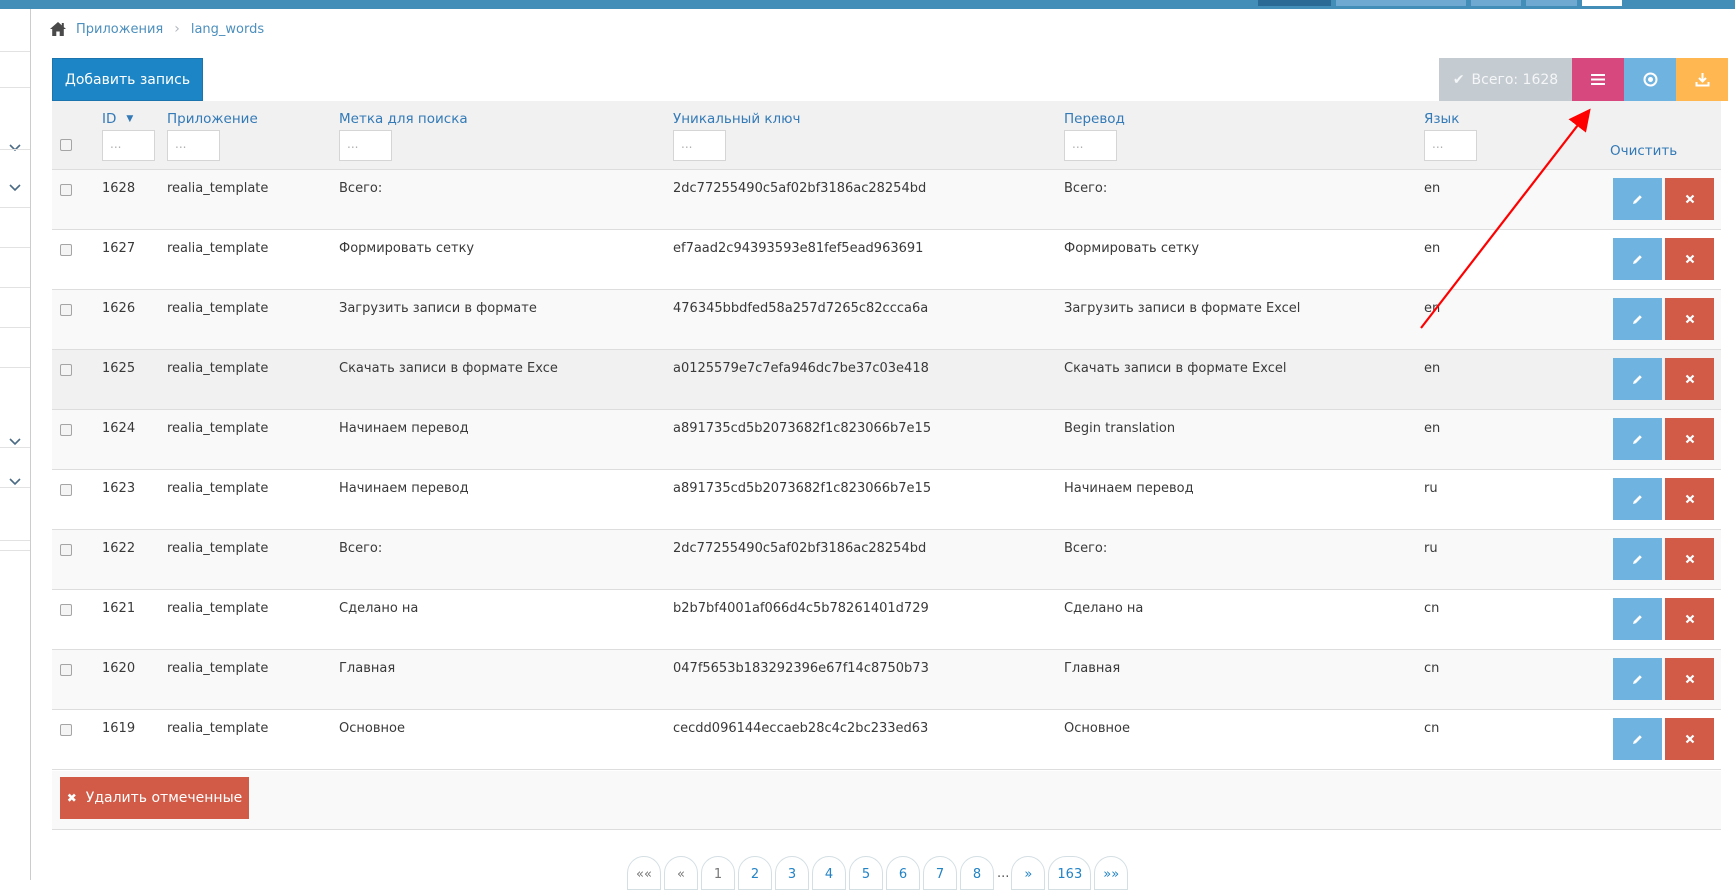 This screenshot has width=1735, height=890. What do you see at coordinates (1294, 3) in the screenshot?
I see `navbar-tab-active` at bounding box center [1294, 3].